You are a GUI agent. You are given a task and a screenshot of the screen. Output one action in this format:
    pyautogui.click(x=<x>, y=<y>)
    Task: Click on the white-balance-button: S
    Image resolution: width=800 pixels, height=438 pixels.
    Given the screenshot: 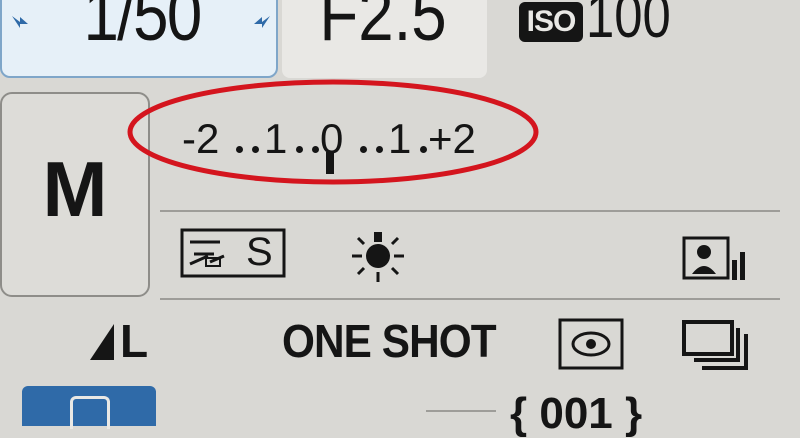 What is the action you would take?
    pyautogui.click(x=233, y=253)
    